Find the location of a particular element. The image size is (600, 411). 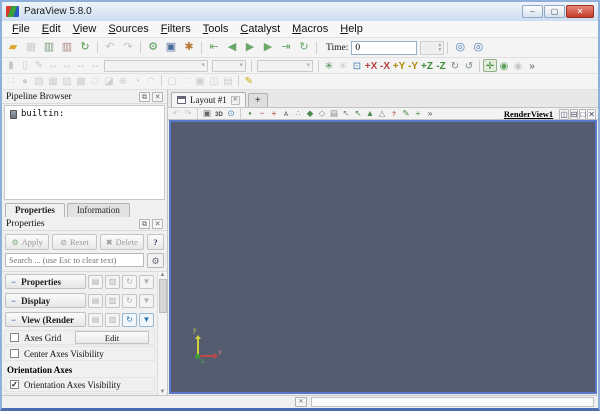

interactive-select-cells-icon: ↖ is located at coordinates (346, 113).